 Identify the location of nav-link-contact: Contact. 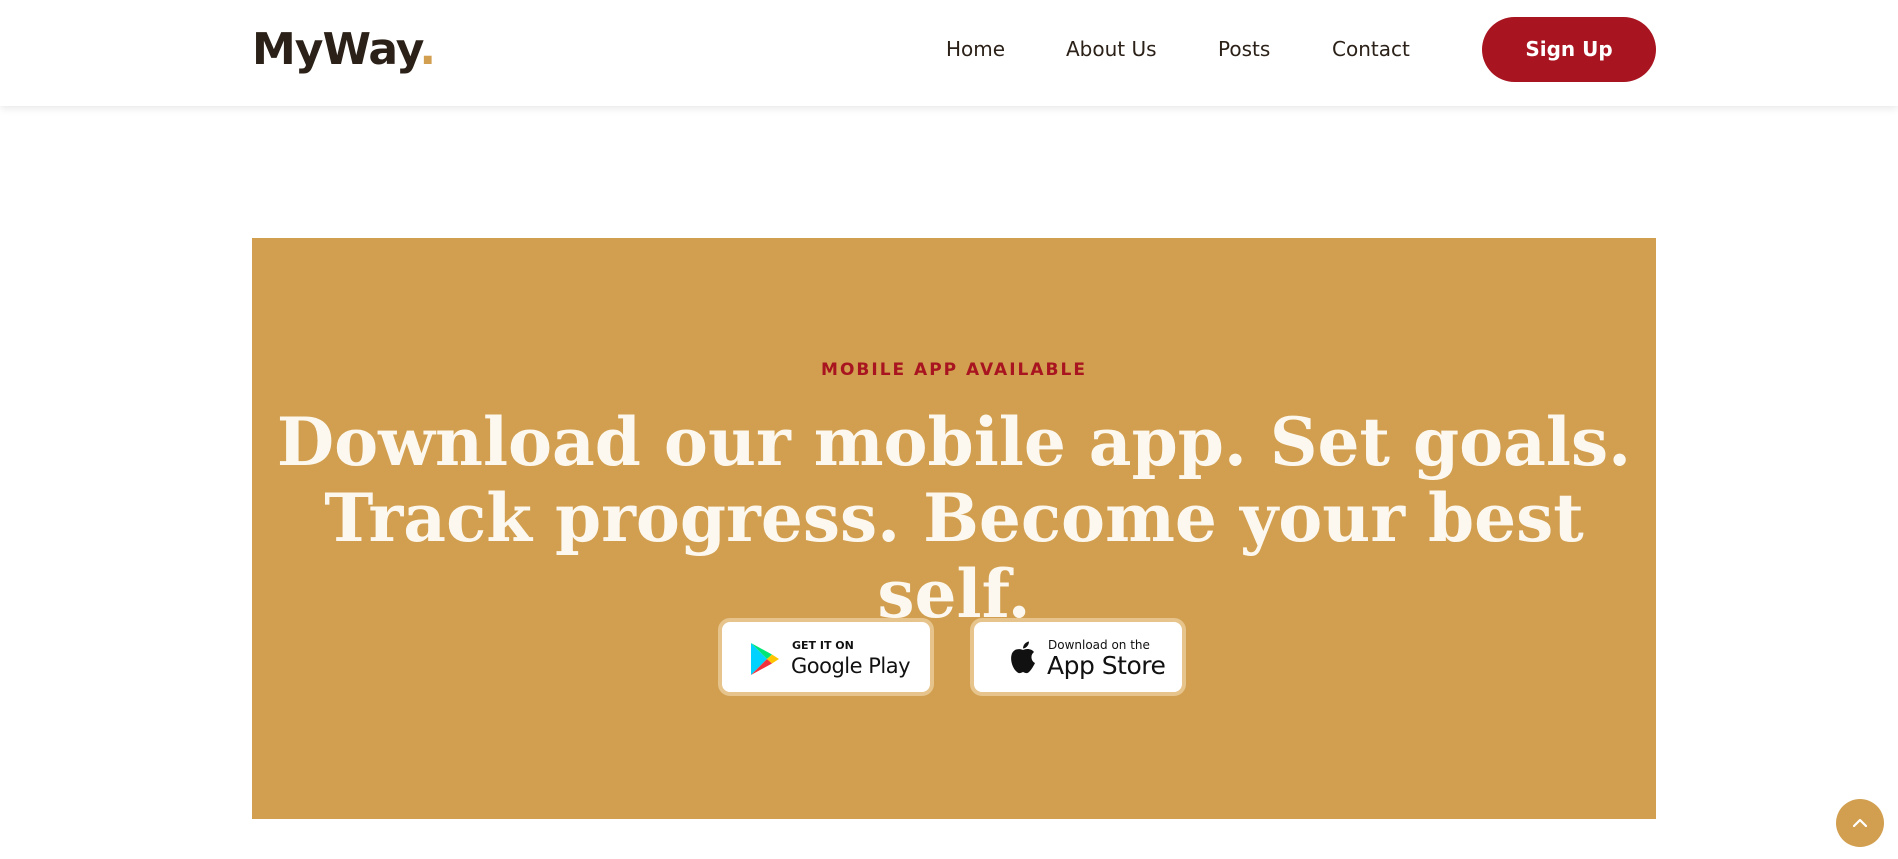
(1371, 49).